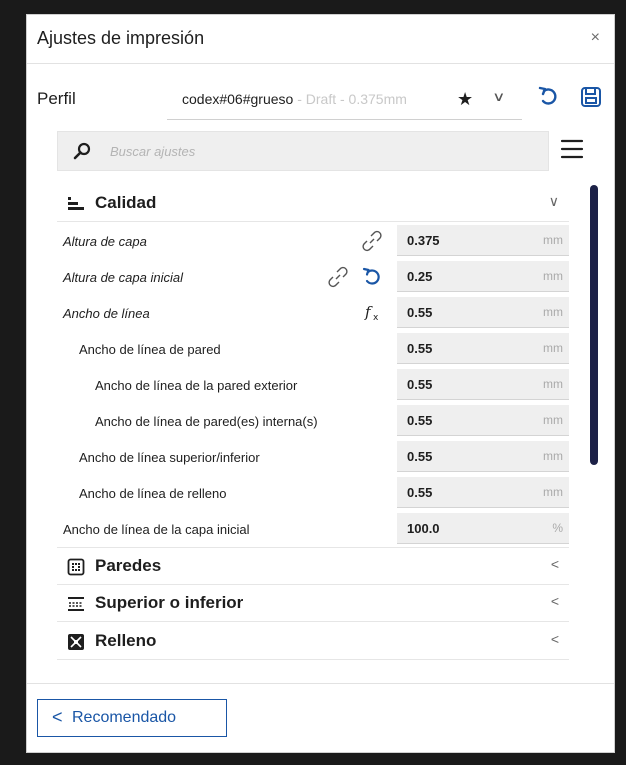 The image size is (626, 765). I want to click on quality-icon, so click(76, 203).